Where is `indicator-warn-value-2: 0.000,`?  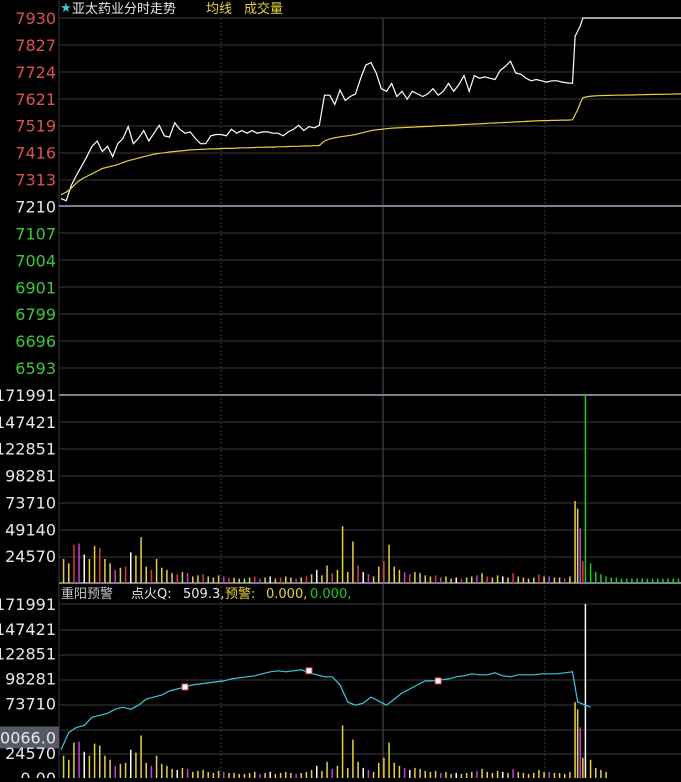
indicator-warn-value-2: 0.000, is located at coordinates (330, 594).